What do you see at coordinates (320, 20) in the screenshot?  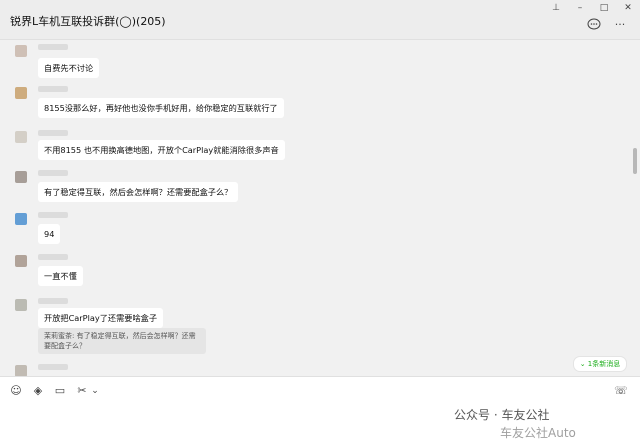 I see `title-bar: 锐界L车机互联投诉群(◯)(205) ⊥ – □ ✕ ···` at bounding box center [320, 20].